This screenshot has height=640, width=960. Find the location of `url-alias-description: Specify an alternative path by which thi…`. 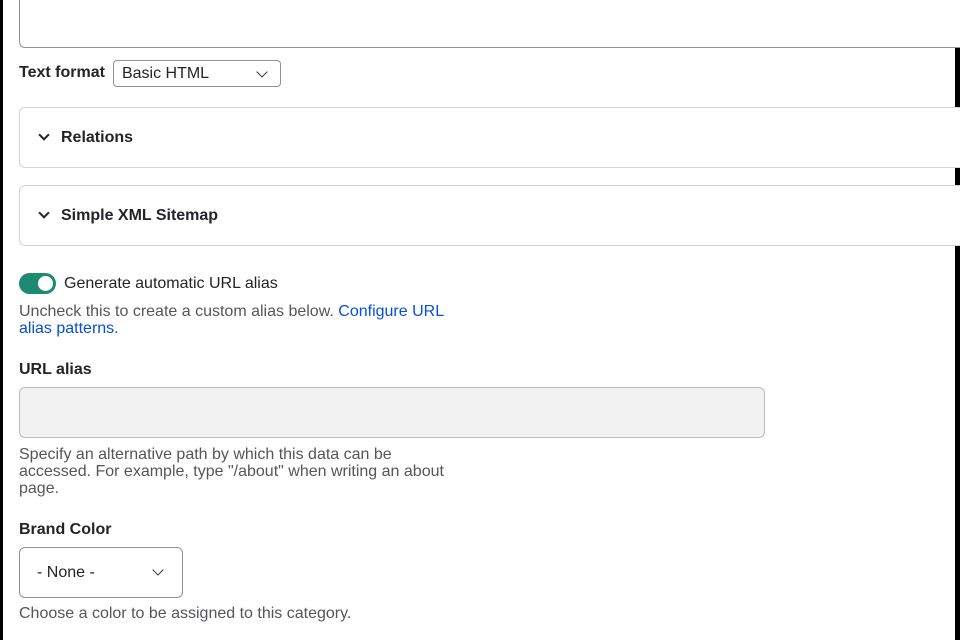

url-alias-description: Specify an alternative path by which thi… is located at coordinates (231, 471).